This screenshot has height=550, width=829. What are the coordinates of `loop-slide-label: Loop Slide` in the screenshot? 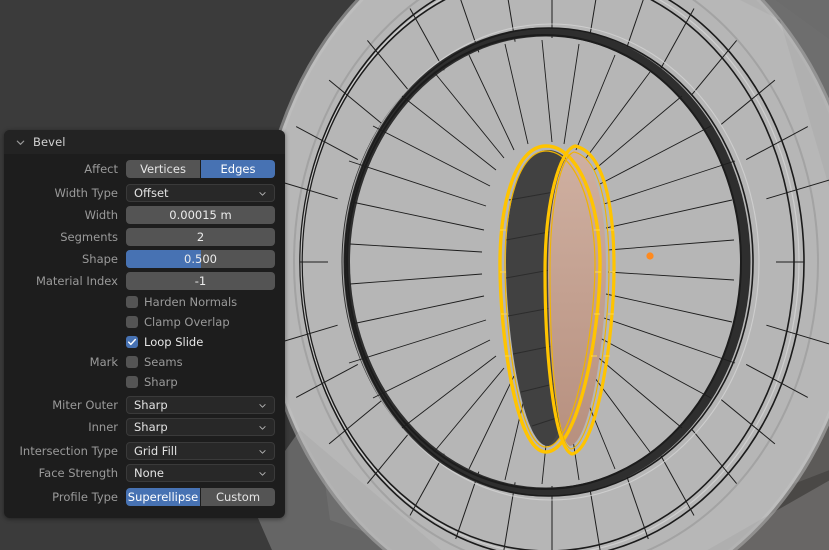 It's located at (174, 342).